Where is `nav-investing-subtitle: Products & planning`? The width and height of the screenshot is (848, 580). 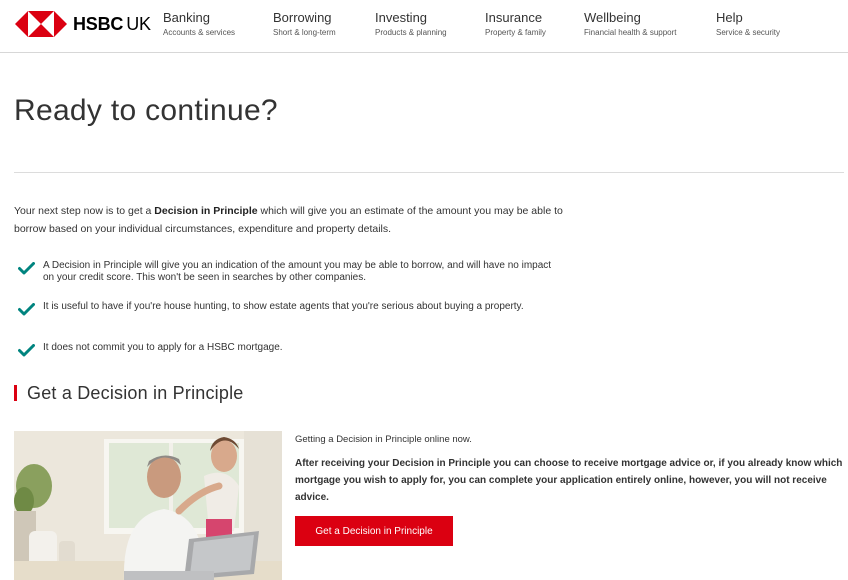 nav-investing-subtitle: Products & planning is located at coordinates (411, 32).